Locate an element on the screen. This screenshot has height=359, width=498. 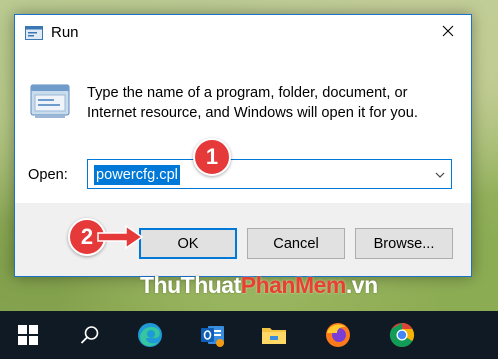
outlook-icon is located at coordinates (212, 336).